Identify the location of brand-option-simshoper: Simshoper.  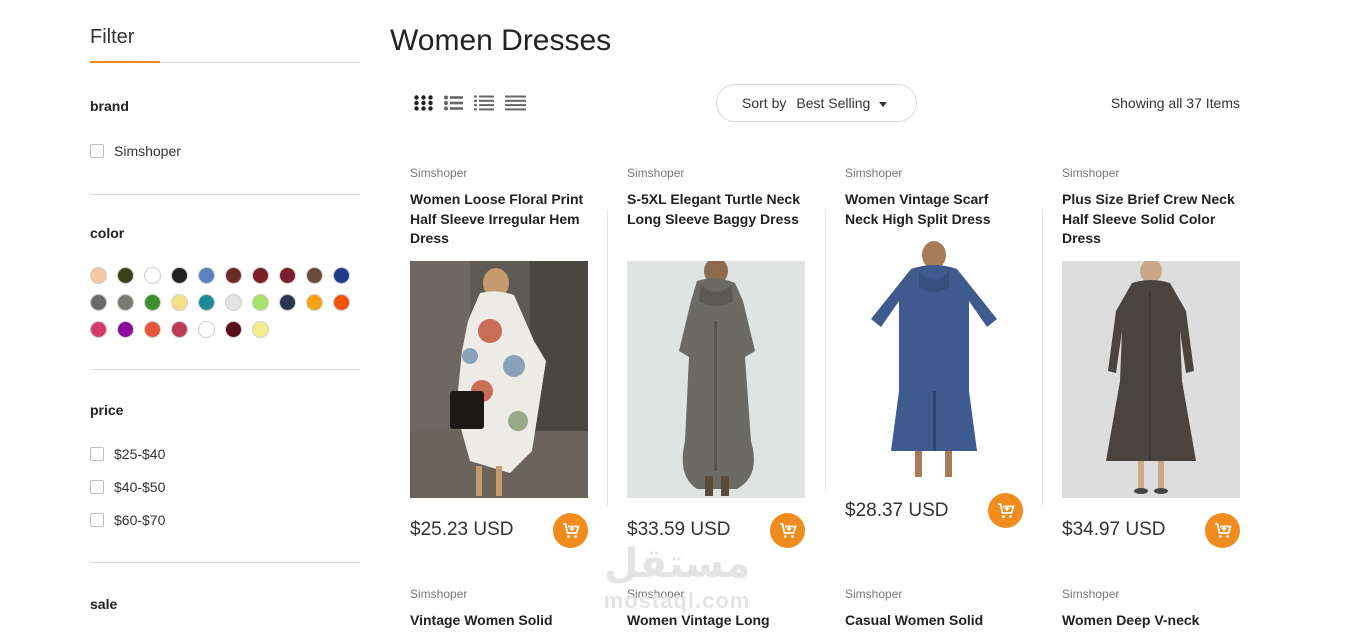
(135, 151).